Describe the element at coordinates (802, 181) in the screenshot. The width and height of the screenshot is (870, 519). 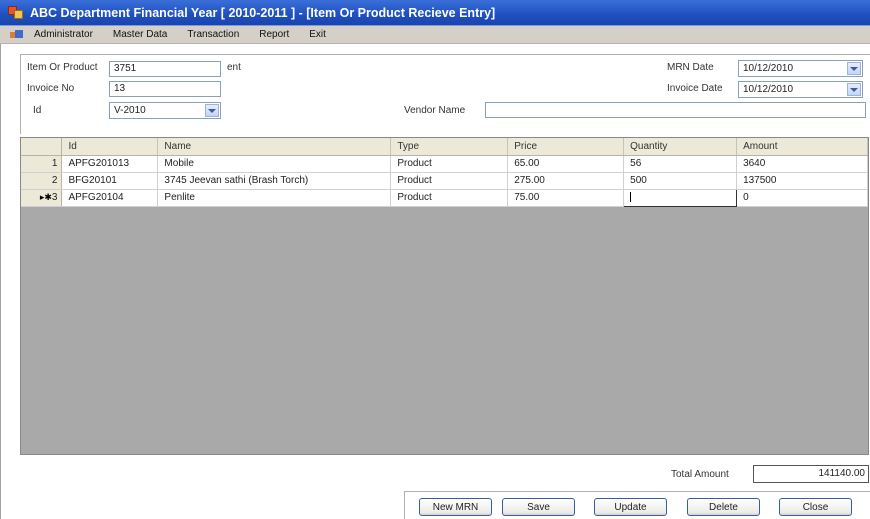
I see `cell-amount: 137500` at that location.